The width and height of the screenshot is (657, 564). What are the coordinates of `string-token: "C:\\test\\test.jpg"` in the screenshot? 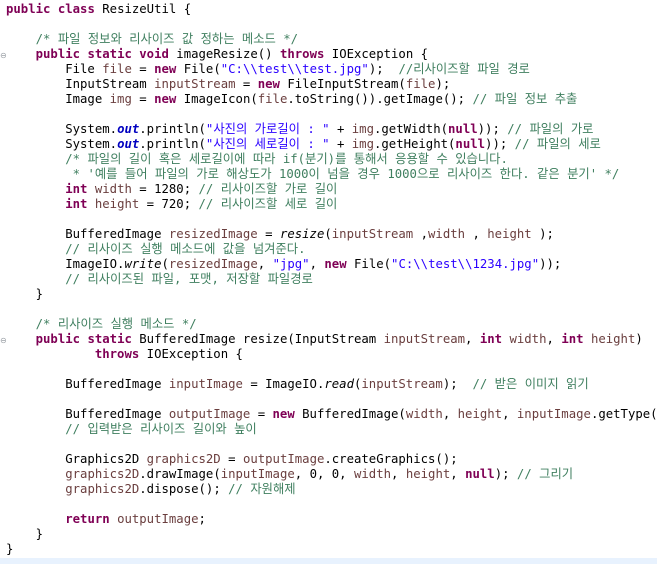 It's located at (294, 69).